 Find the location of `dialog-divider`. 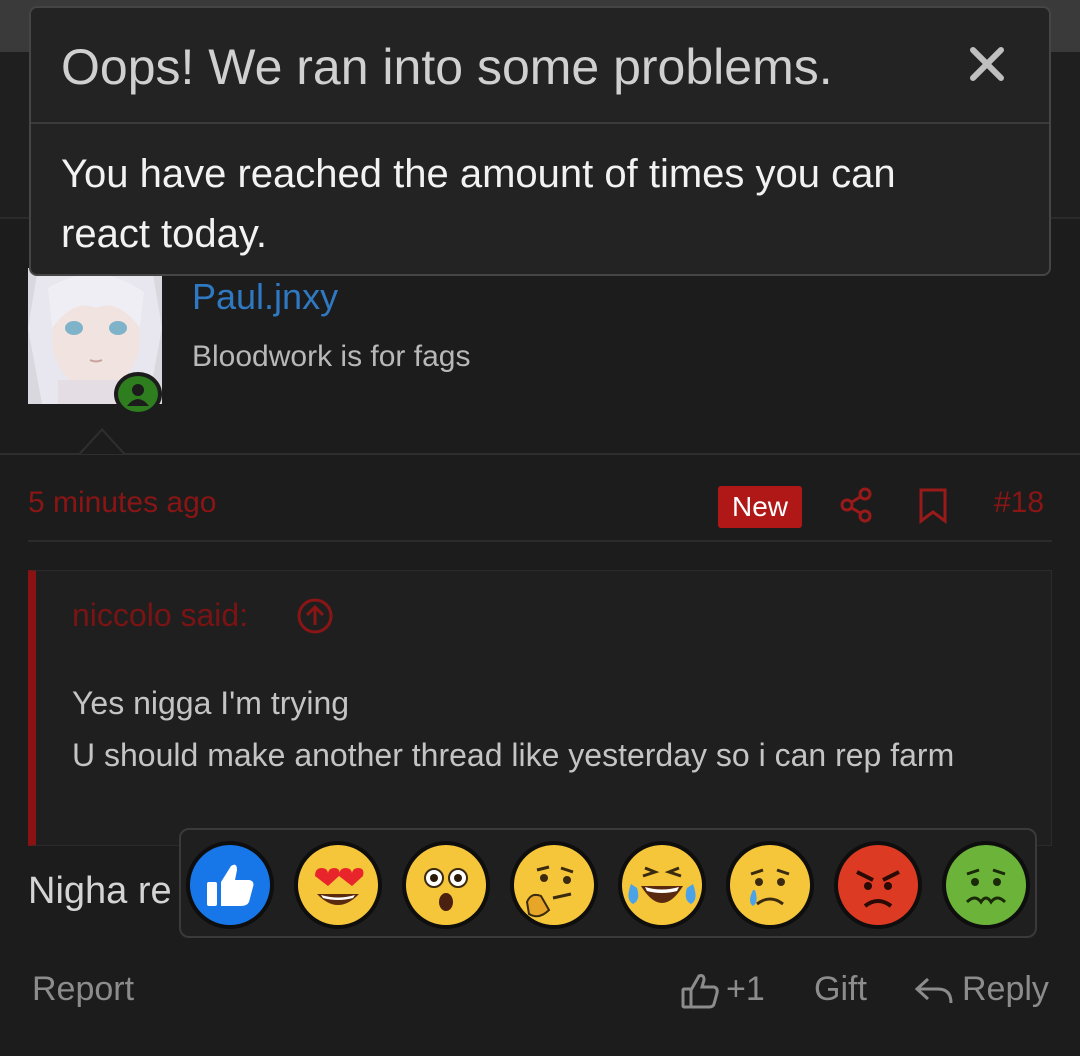

dialog-divider is located at coordinates (540, 123).